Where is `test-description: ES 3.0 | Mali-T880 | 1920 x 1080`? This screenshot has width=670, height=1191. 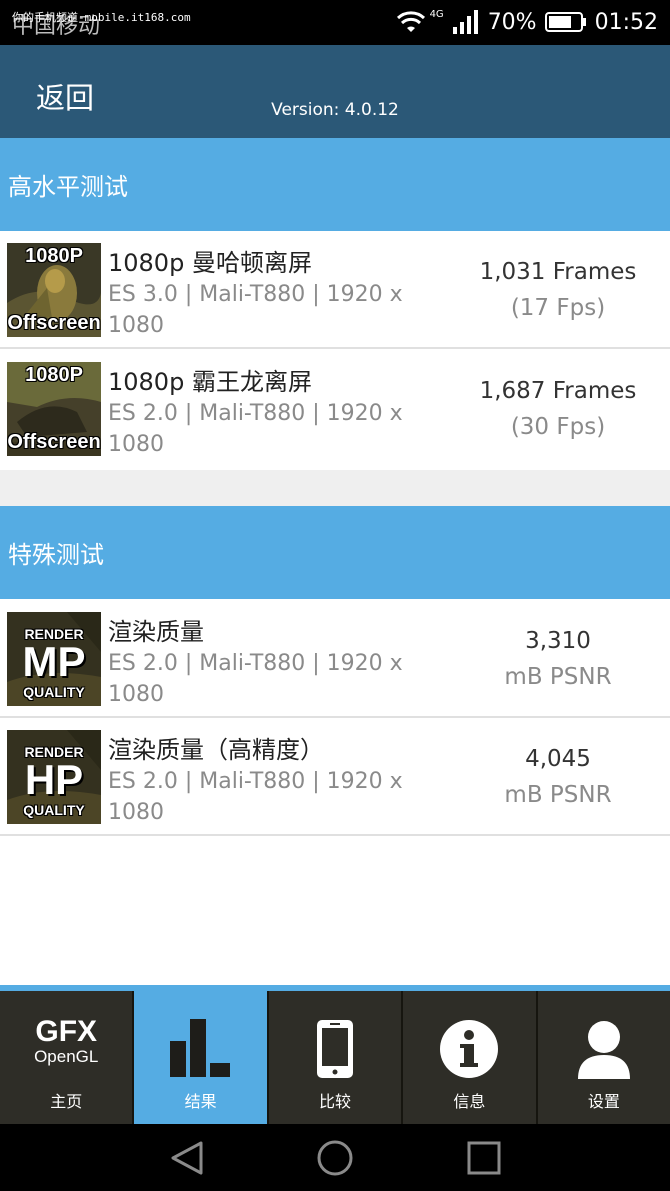
test-description: ES 3.0 | Mali-T880 | 1920 x 1080 is located at coordinates (255, 310).